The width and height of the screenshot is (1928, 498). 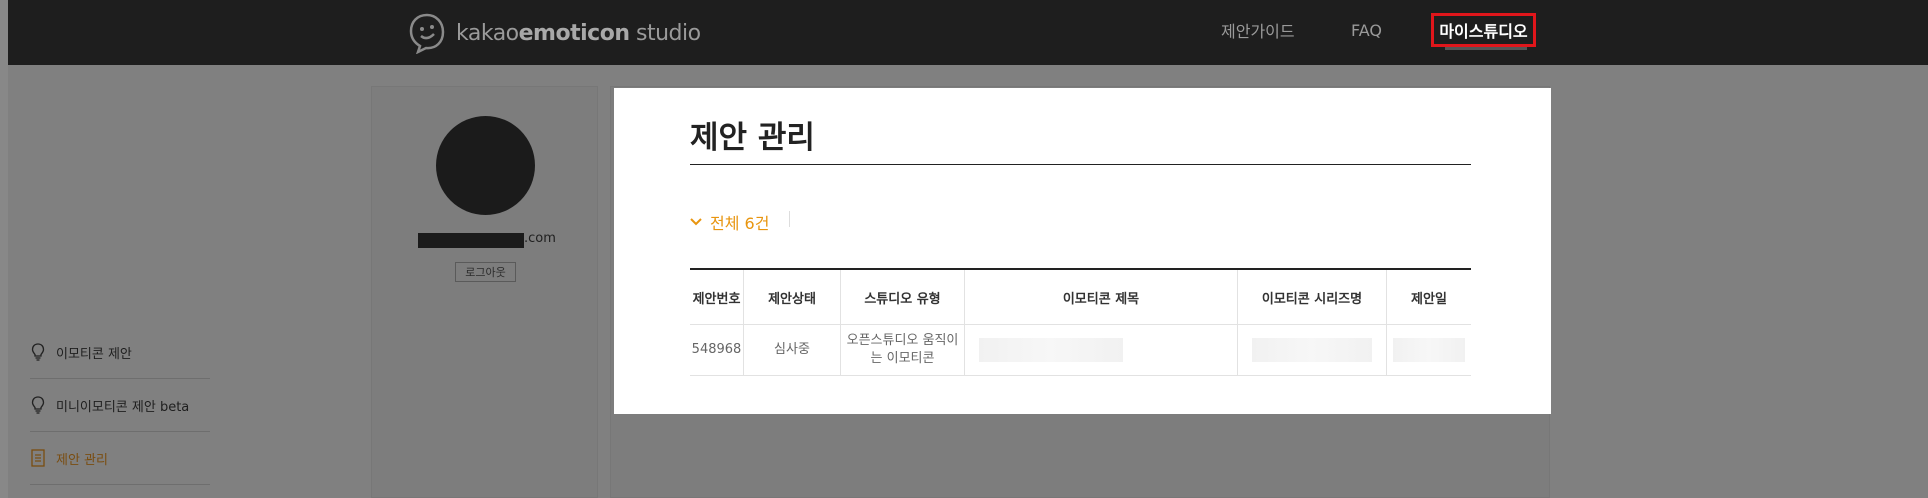 I want to click on table-header-row: 제안번호 제안상태 스튜디오 유형 이모티콘 제목 이모티콘 시리즈명 제안일, so click(x=1080, y=297).